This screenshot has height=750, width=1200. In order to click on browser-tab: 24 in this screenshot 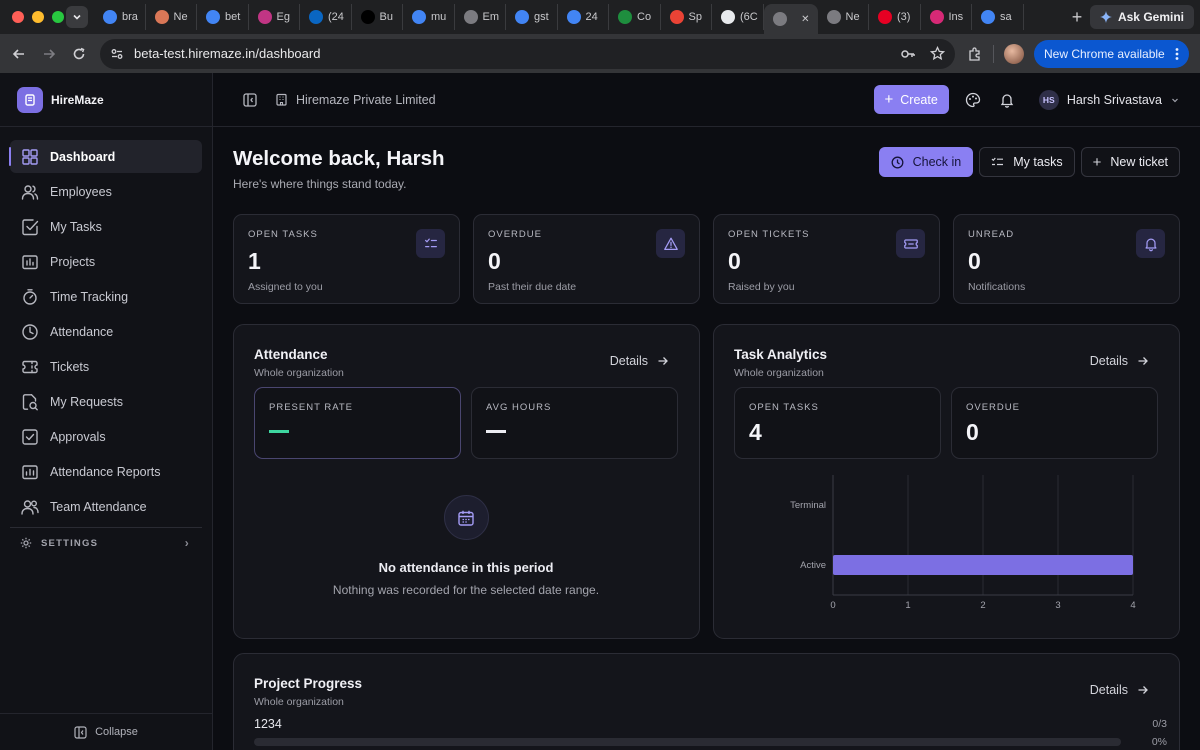, I will do `click(583, 17)`.